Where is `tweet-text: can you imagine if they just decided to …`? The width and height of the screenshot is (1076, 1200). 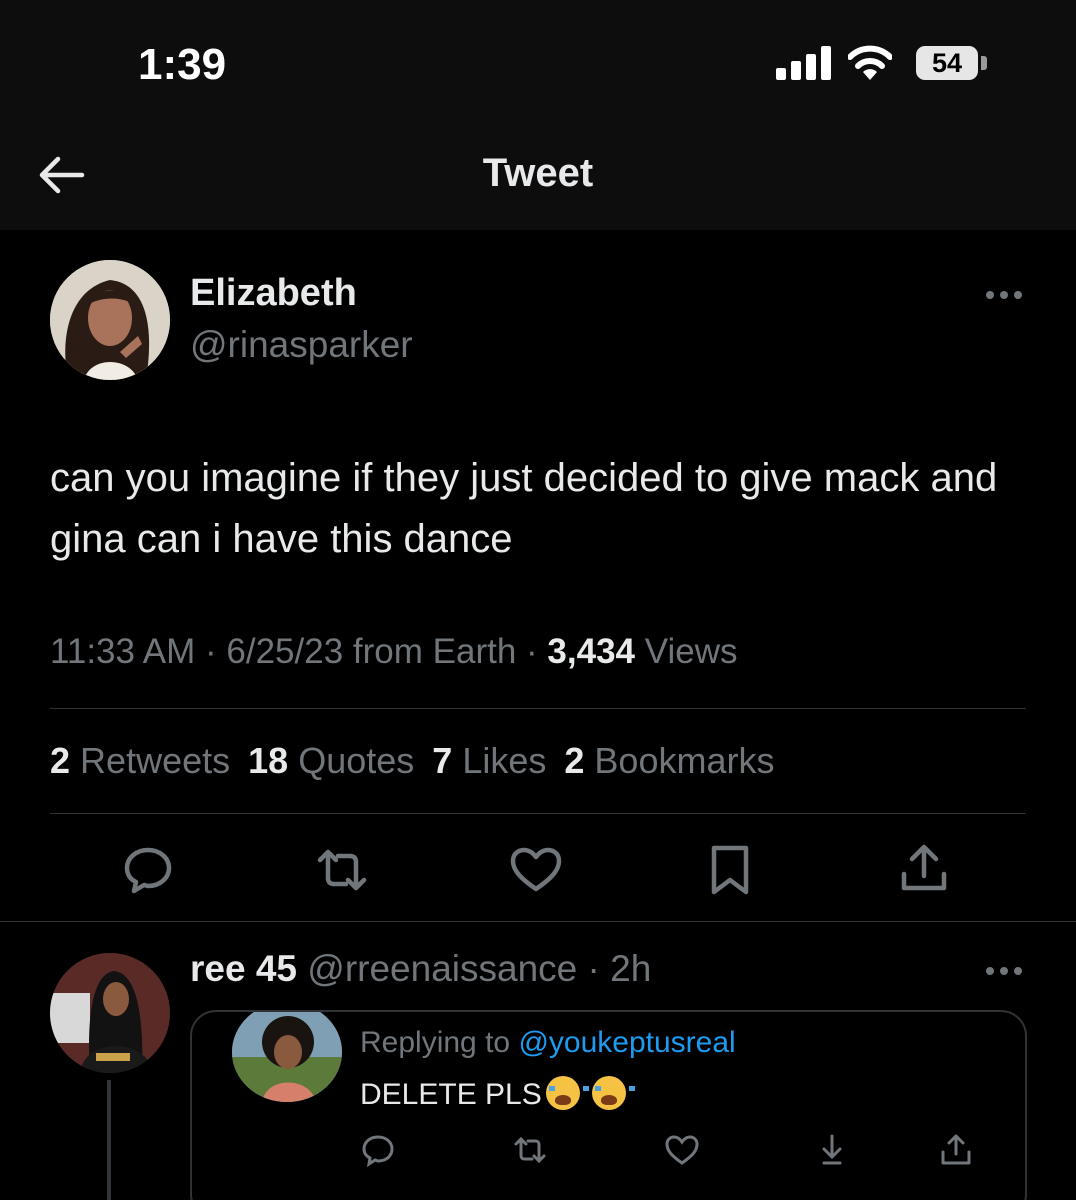 tweet-text: can you imagine if they just decided to … is located at coordinates (524, 508).